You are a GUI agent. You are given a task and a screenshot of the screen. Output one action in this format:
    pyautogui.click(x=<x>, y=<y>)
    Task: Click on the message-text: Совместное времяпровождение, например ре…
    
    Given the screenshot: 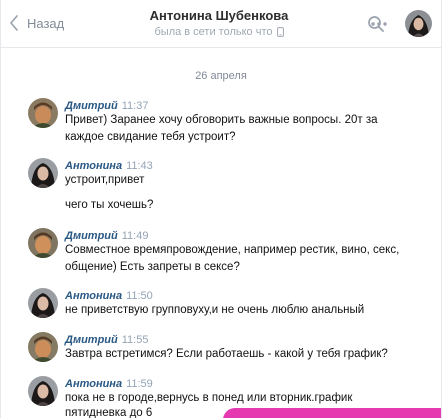 What is the action you would take?
    pyautogui.click(x=232, y=250)
    